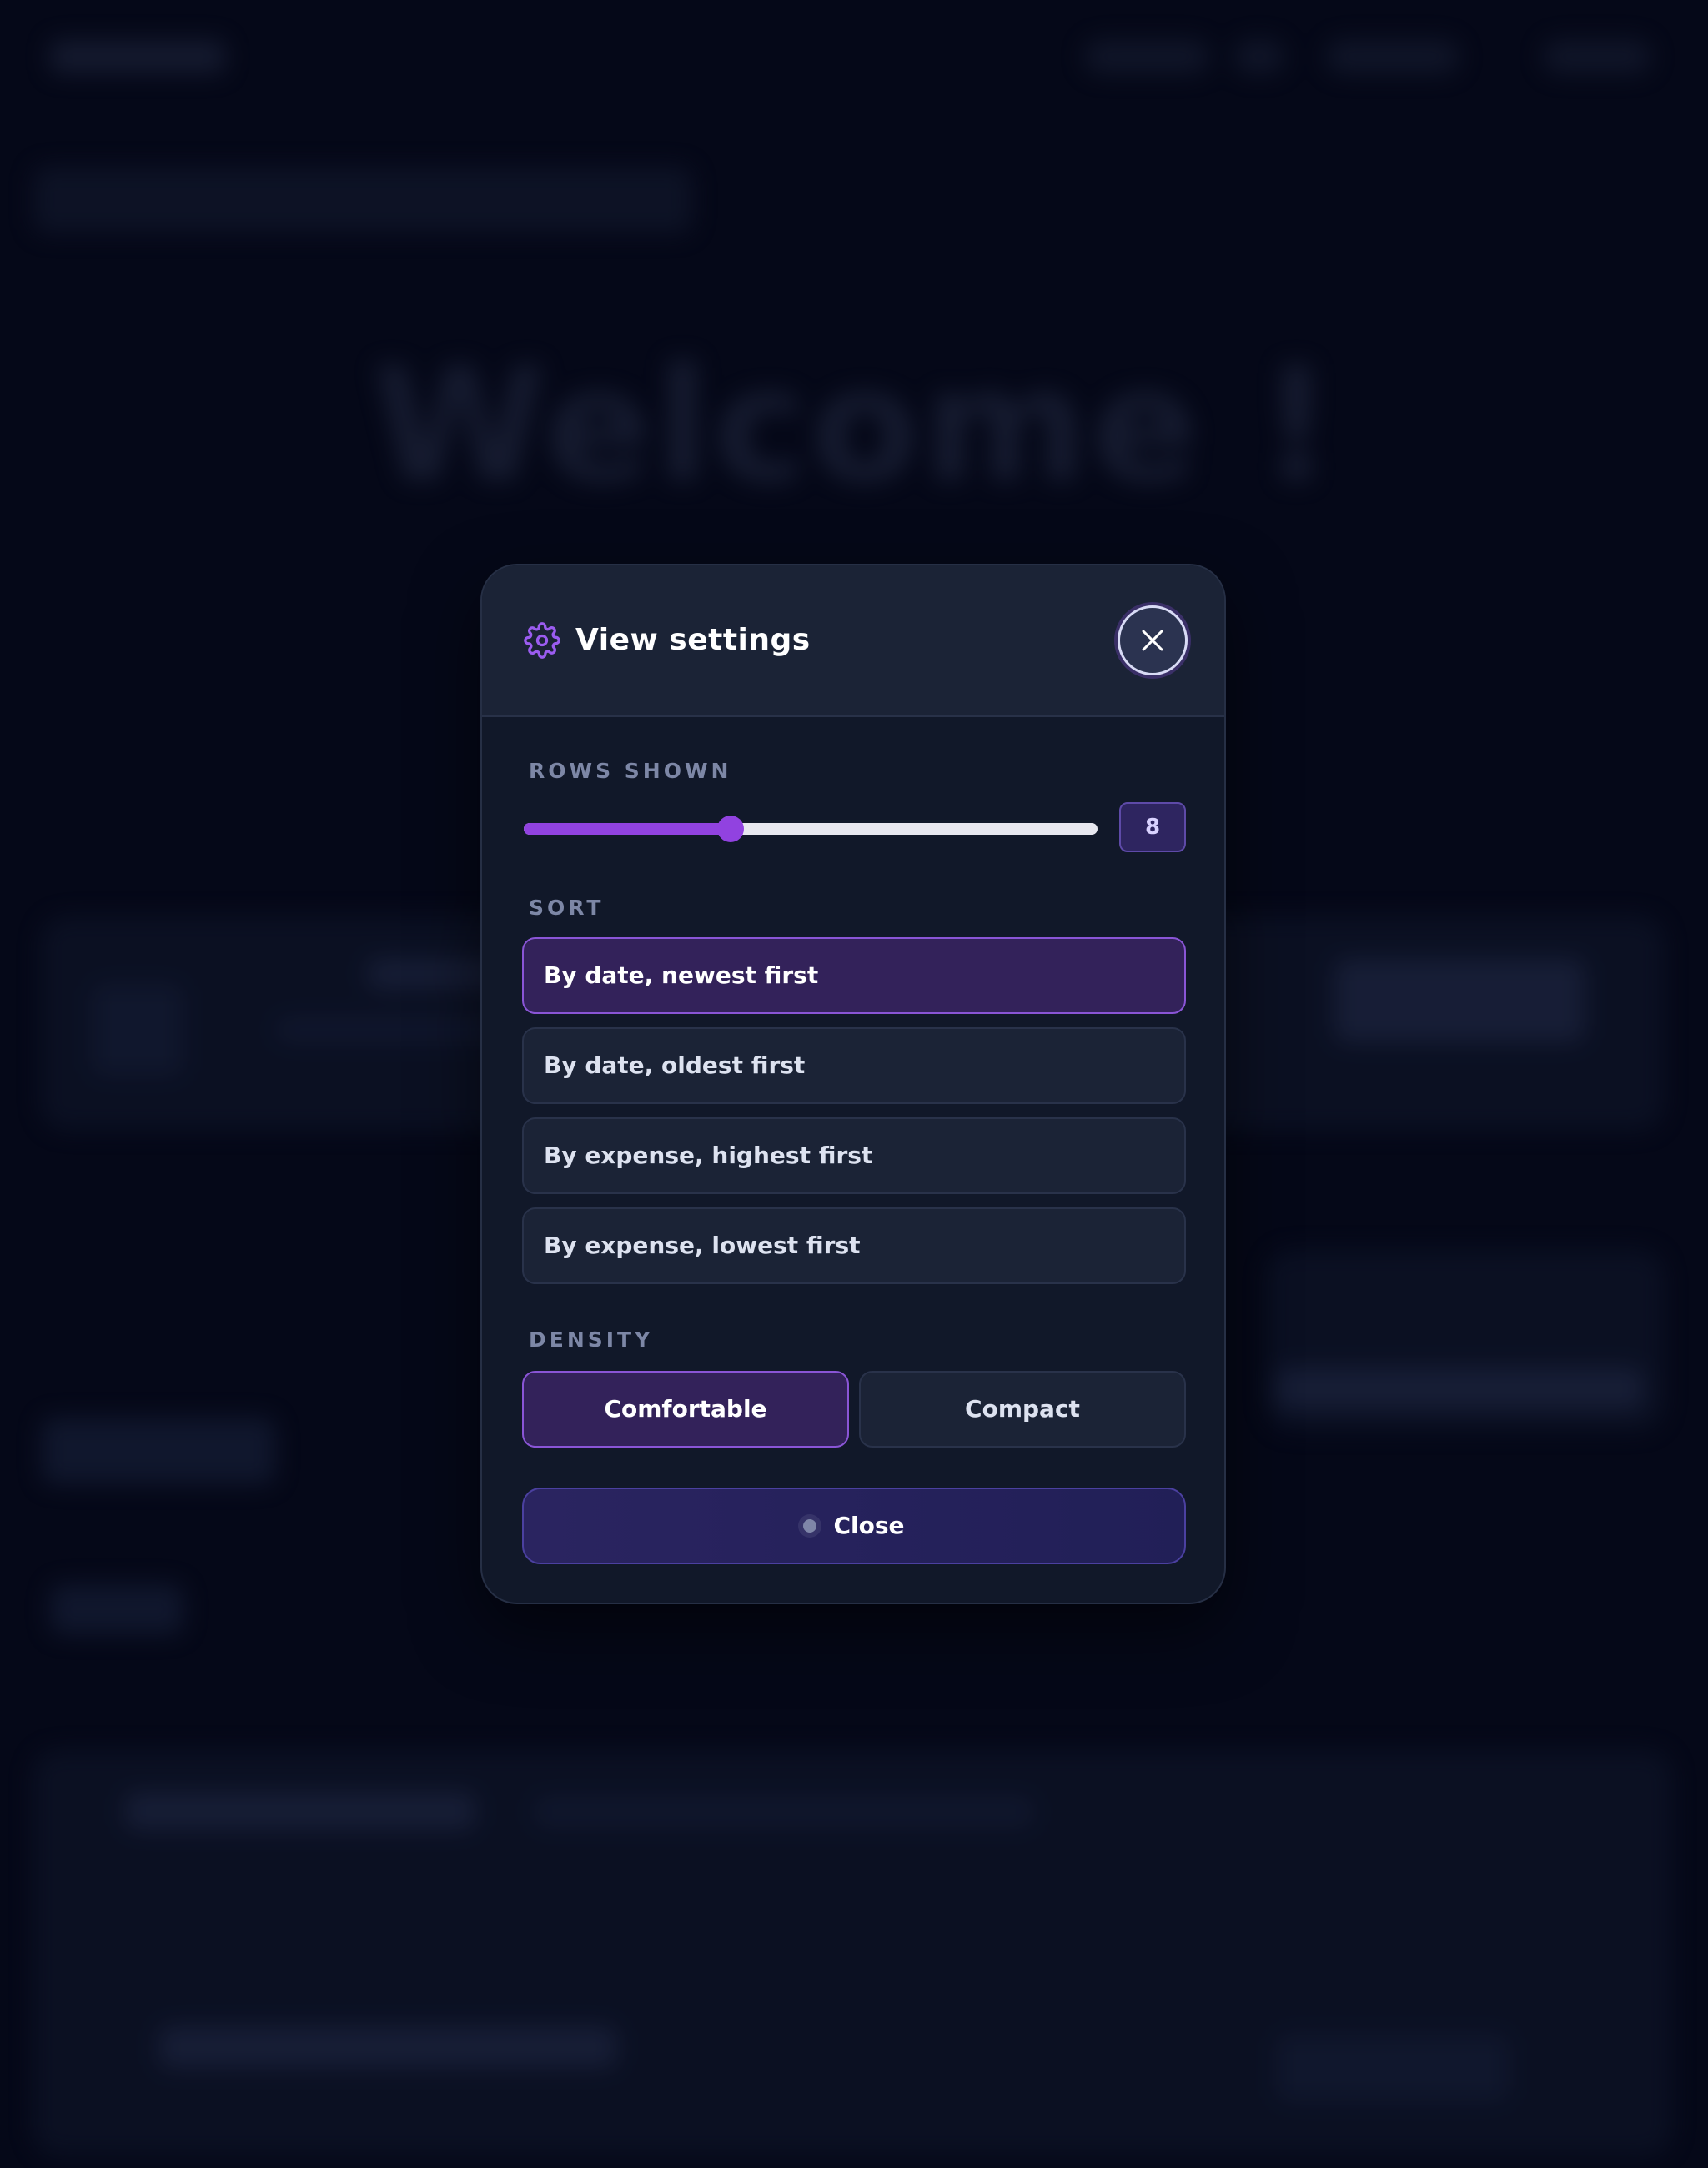 The height and width of the screenshot is (2168, 1708). I want to click on slider-thumb, so click(730, 829).